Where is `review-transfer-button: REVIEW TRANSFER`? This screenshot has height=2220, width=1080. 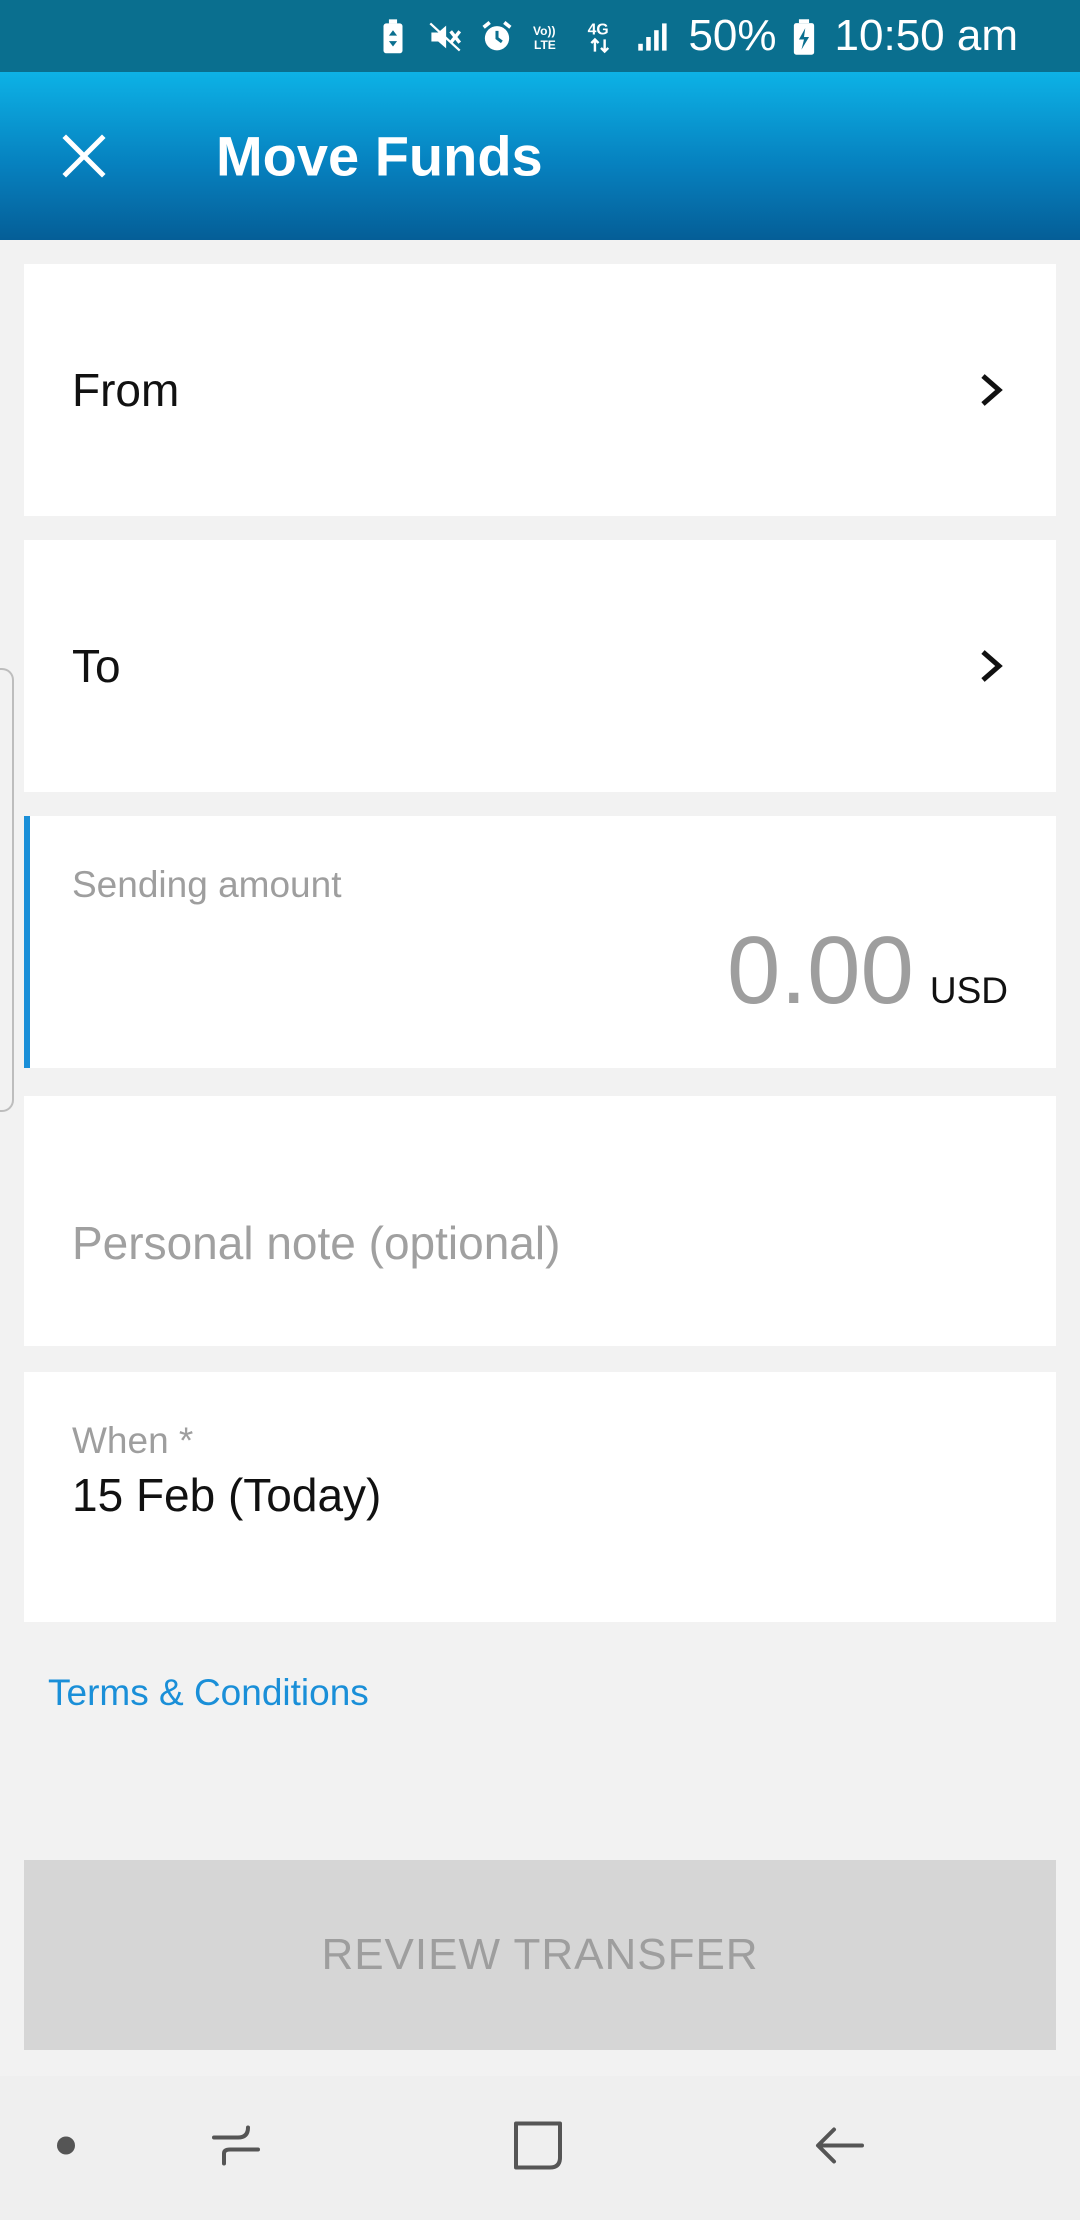
review-transfer-button: REVIEW TRANSFER is located at coordinates (540, 1955).